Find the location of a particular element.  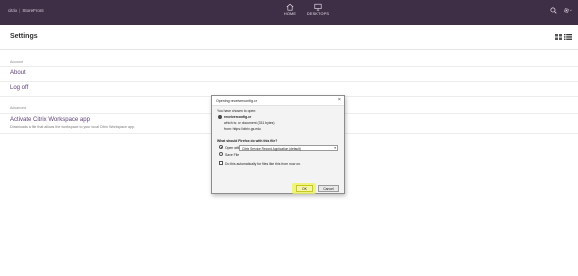

chevron-down-icon: ▾ is located at coordinates (335, 148).